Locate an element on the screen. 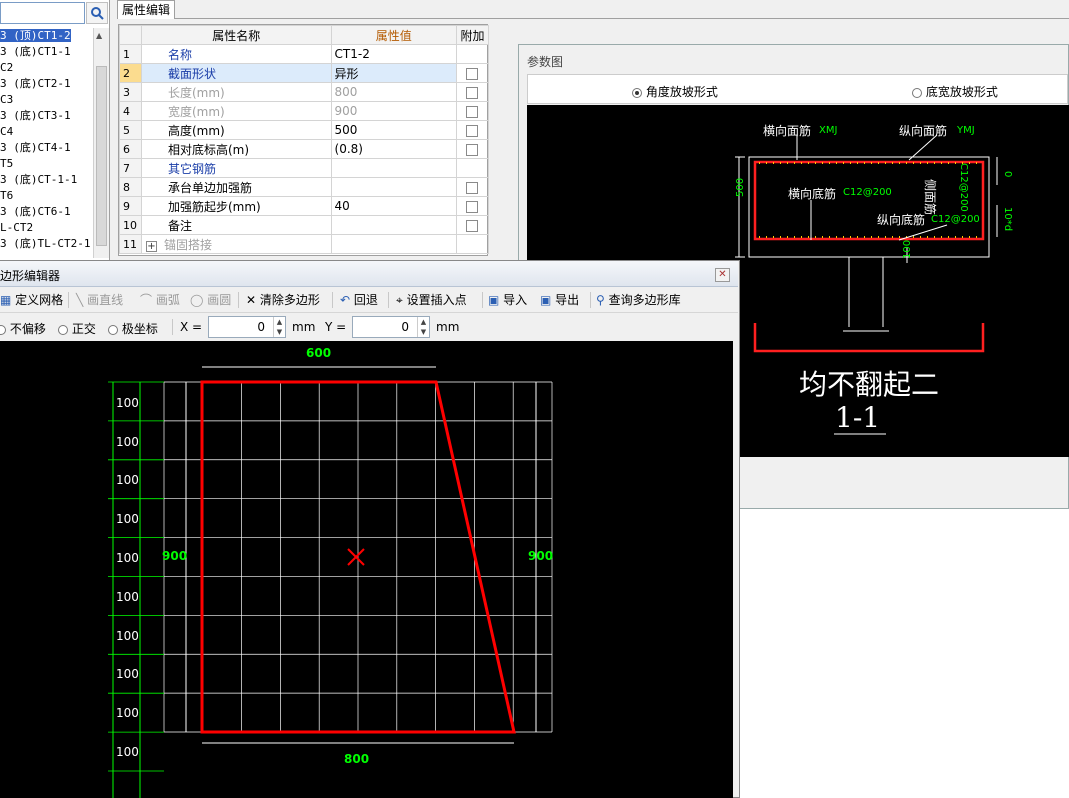  row-number: 2 is located at coordinates (130, 73).